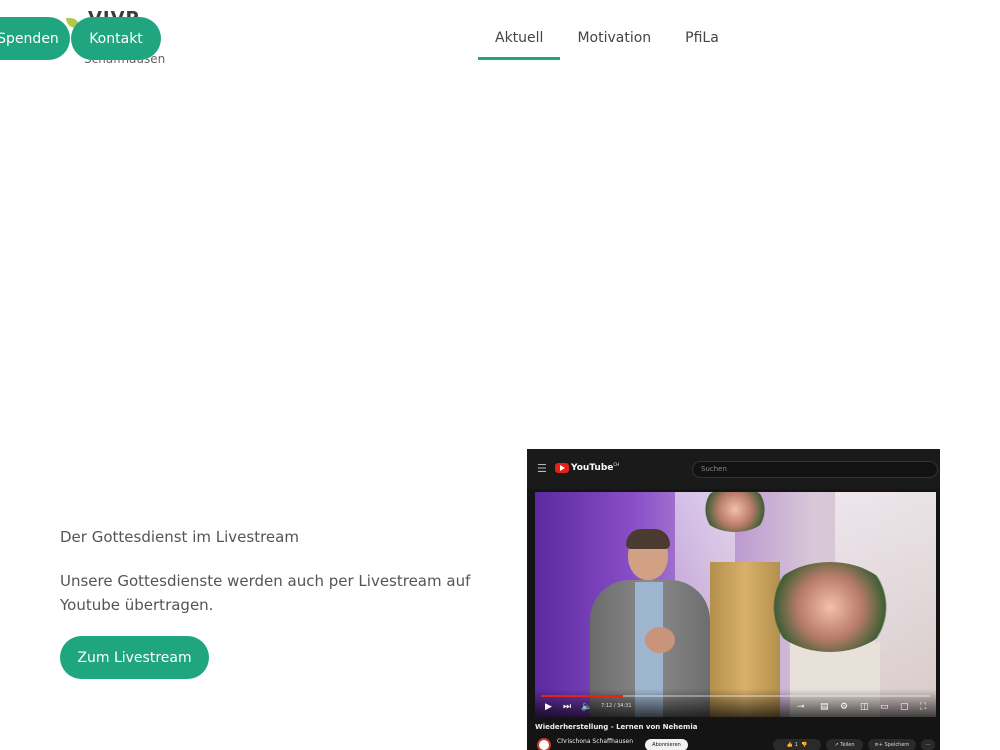 The width and height of the screenshot is (1000, 750). What do you see at coordinates (879, 745) in the screenshot?
I see `save-icon: ≡+` at bounding box center [879, 745].